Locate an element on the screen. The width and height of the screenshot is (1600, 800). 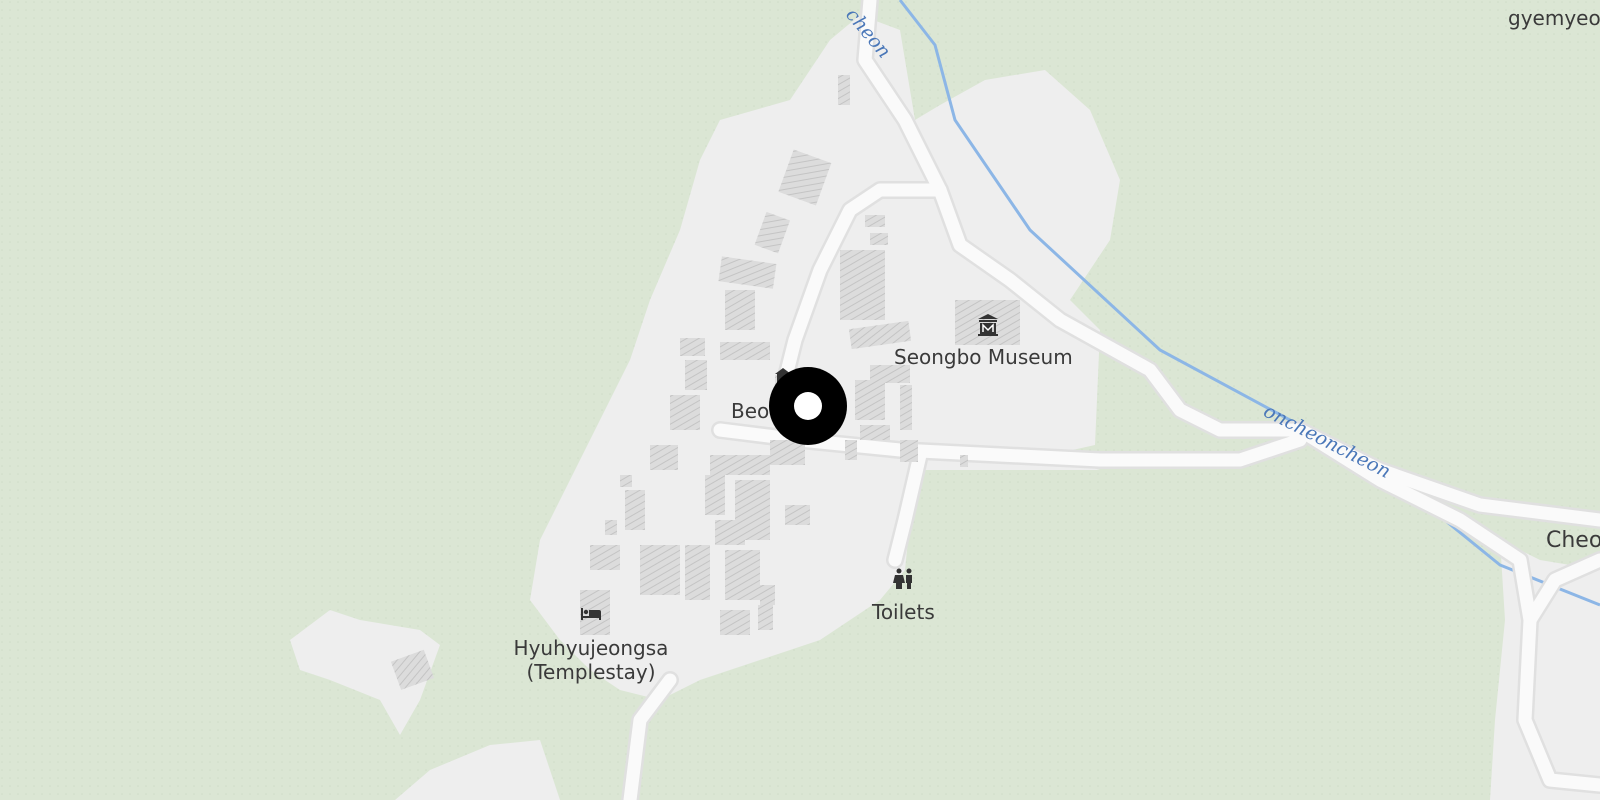
place-label-top-right: gyemyeo is located at coordinates (1554, 18).